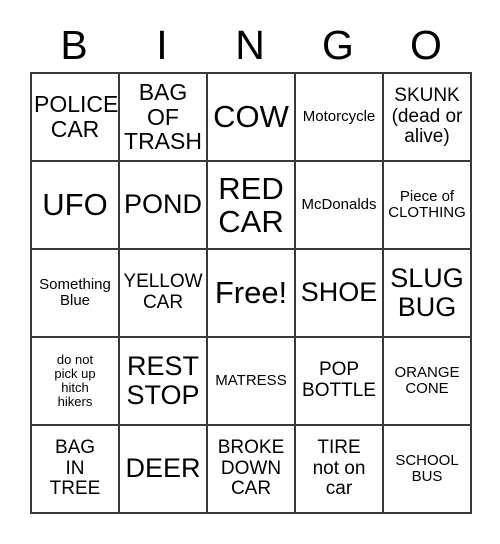 The width and height of the screenshot is (500, 544). I want to click on bingo-cell: ORANGE CONE, so click(428, 382).